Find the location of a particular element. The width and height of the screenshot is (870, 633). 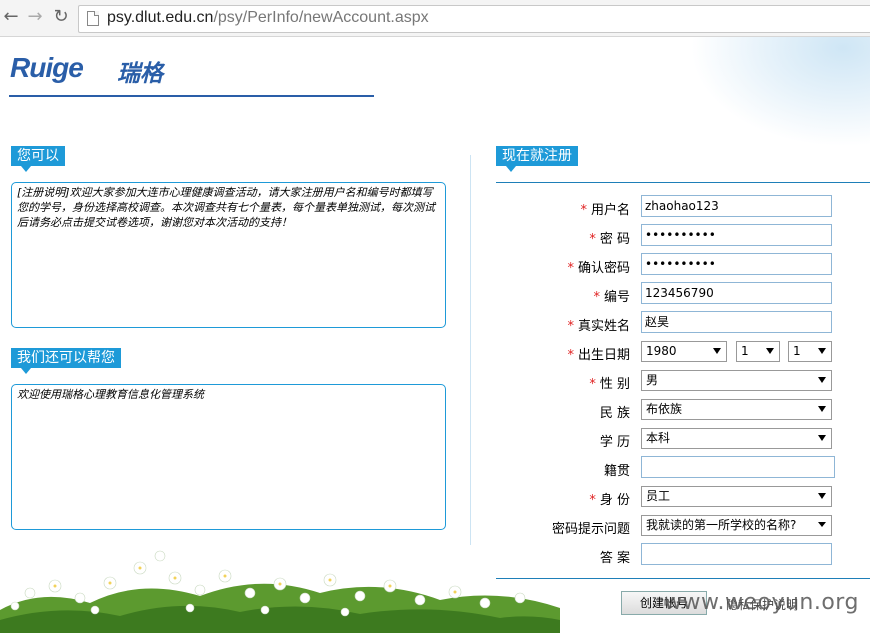

username-label: * 用户名 is located at coordinates (605, 208).